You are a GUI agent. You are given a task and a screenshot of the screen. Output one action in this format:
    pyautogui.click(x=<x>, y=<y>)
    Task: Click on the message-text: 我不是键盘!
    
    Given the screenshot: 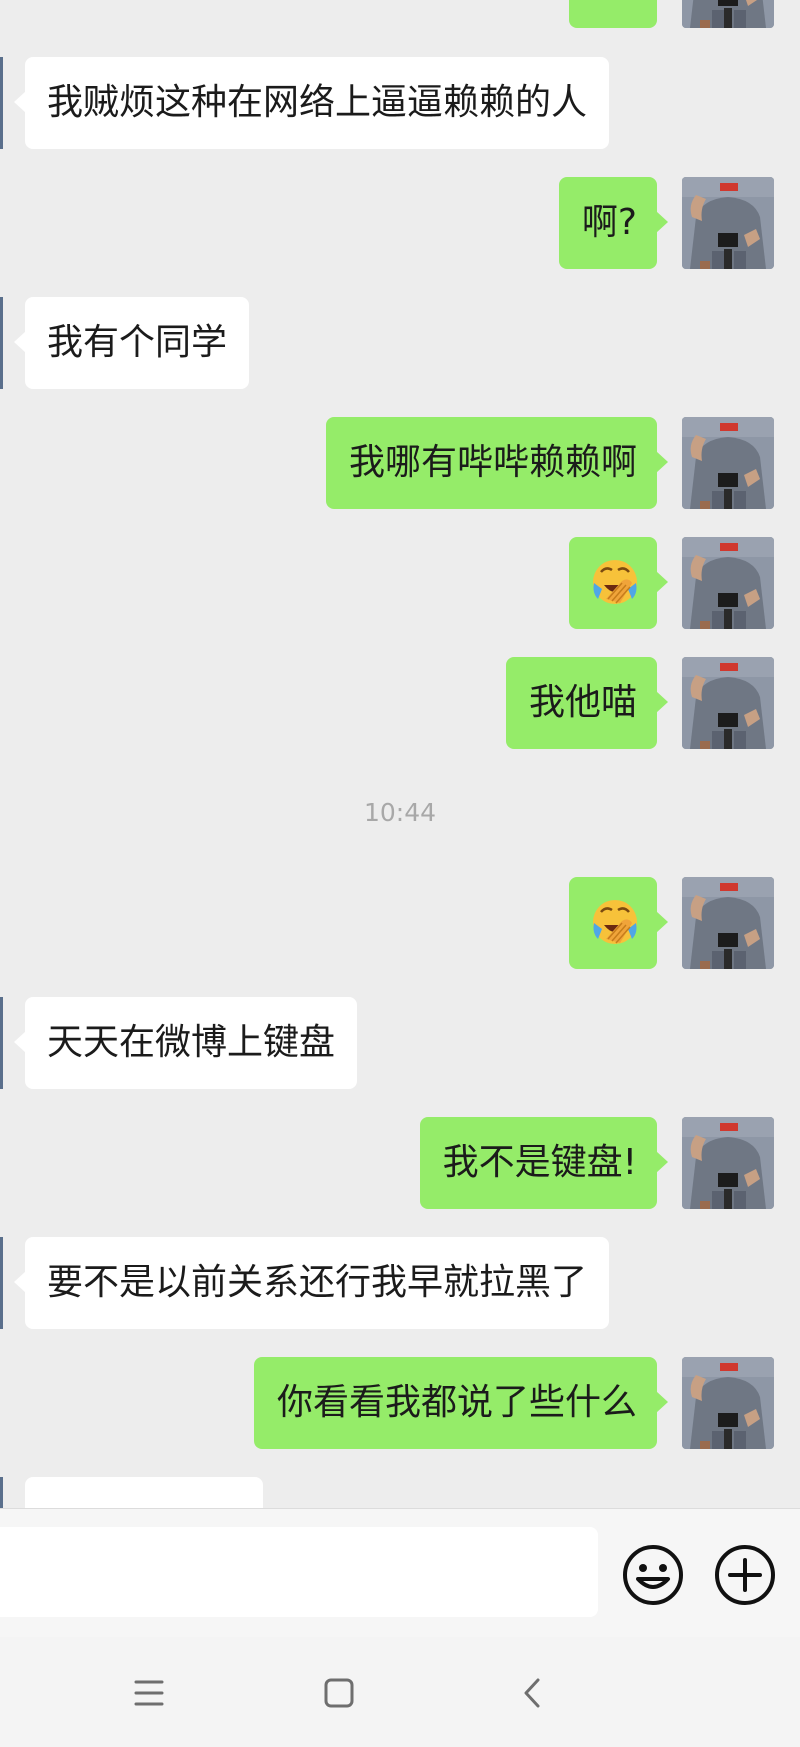 What is the action you would take?
    pyautogui.click(x=539, y=1162)
    